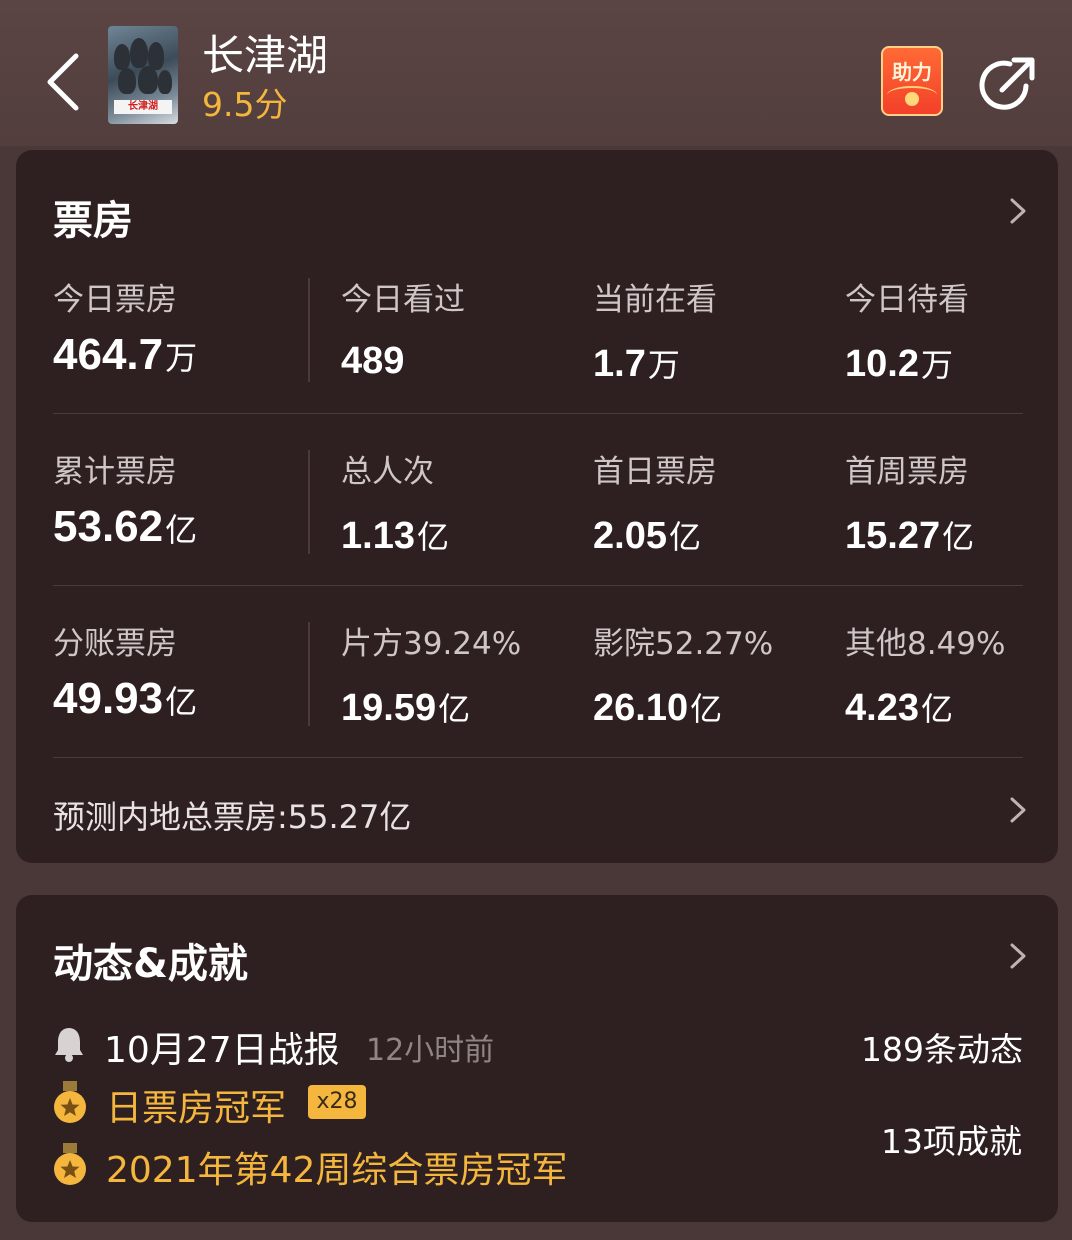  What do you see at coordinates (907, 300) in the screenshot?
I see `want-to-watch-label: 今日待看` at bounding box center [907, 300].